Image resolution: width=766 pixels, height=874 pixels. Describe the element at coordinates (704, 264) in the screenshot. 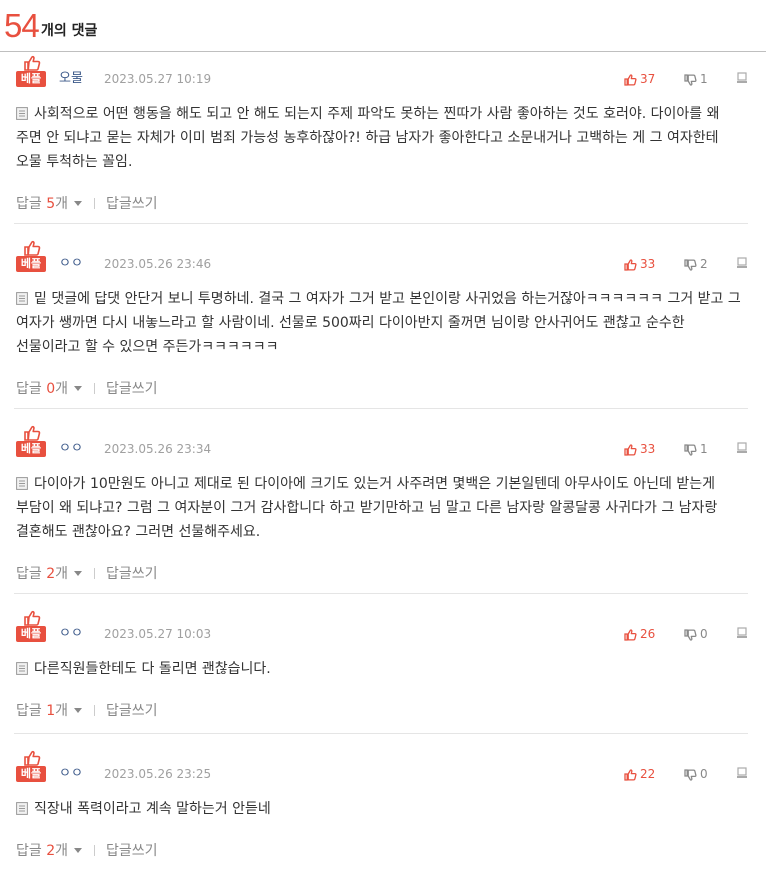

I see `downvote-count: 2` at that location.